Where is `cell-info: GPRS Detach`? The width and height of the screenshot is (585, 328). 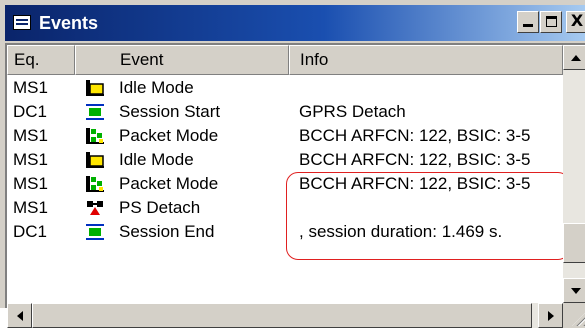 cell-info: GPRS Detach is located at coordinates (352, 111).